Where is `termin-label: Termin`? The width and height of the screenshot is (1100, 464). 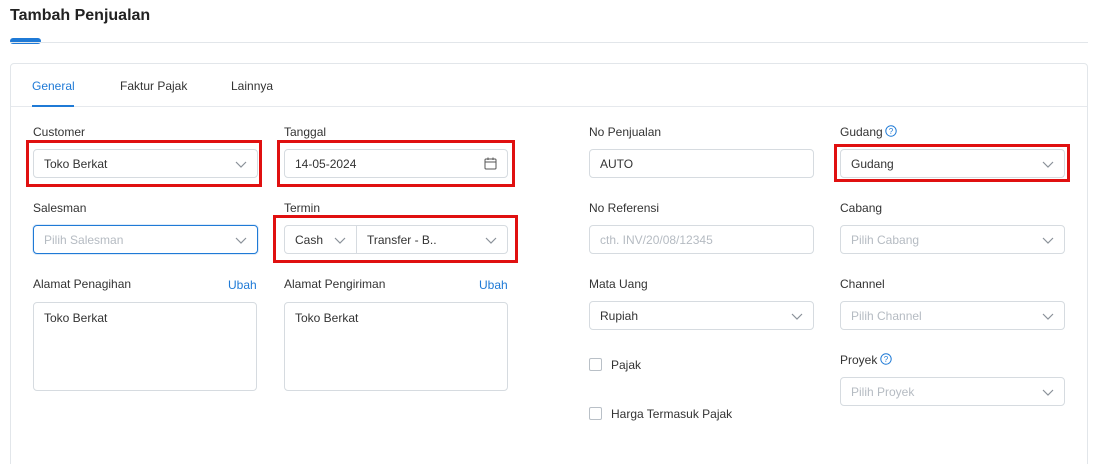 termin-label: Termin is located at coordinates (302, 208).